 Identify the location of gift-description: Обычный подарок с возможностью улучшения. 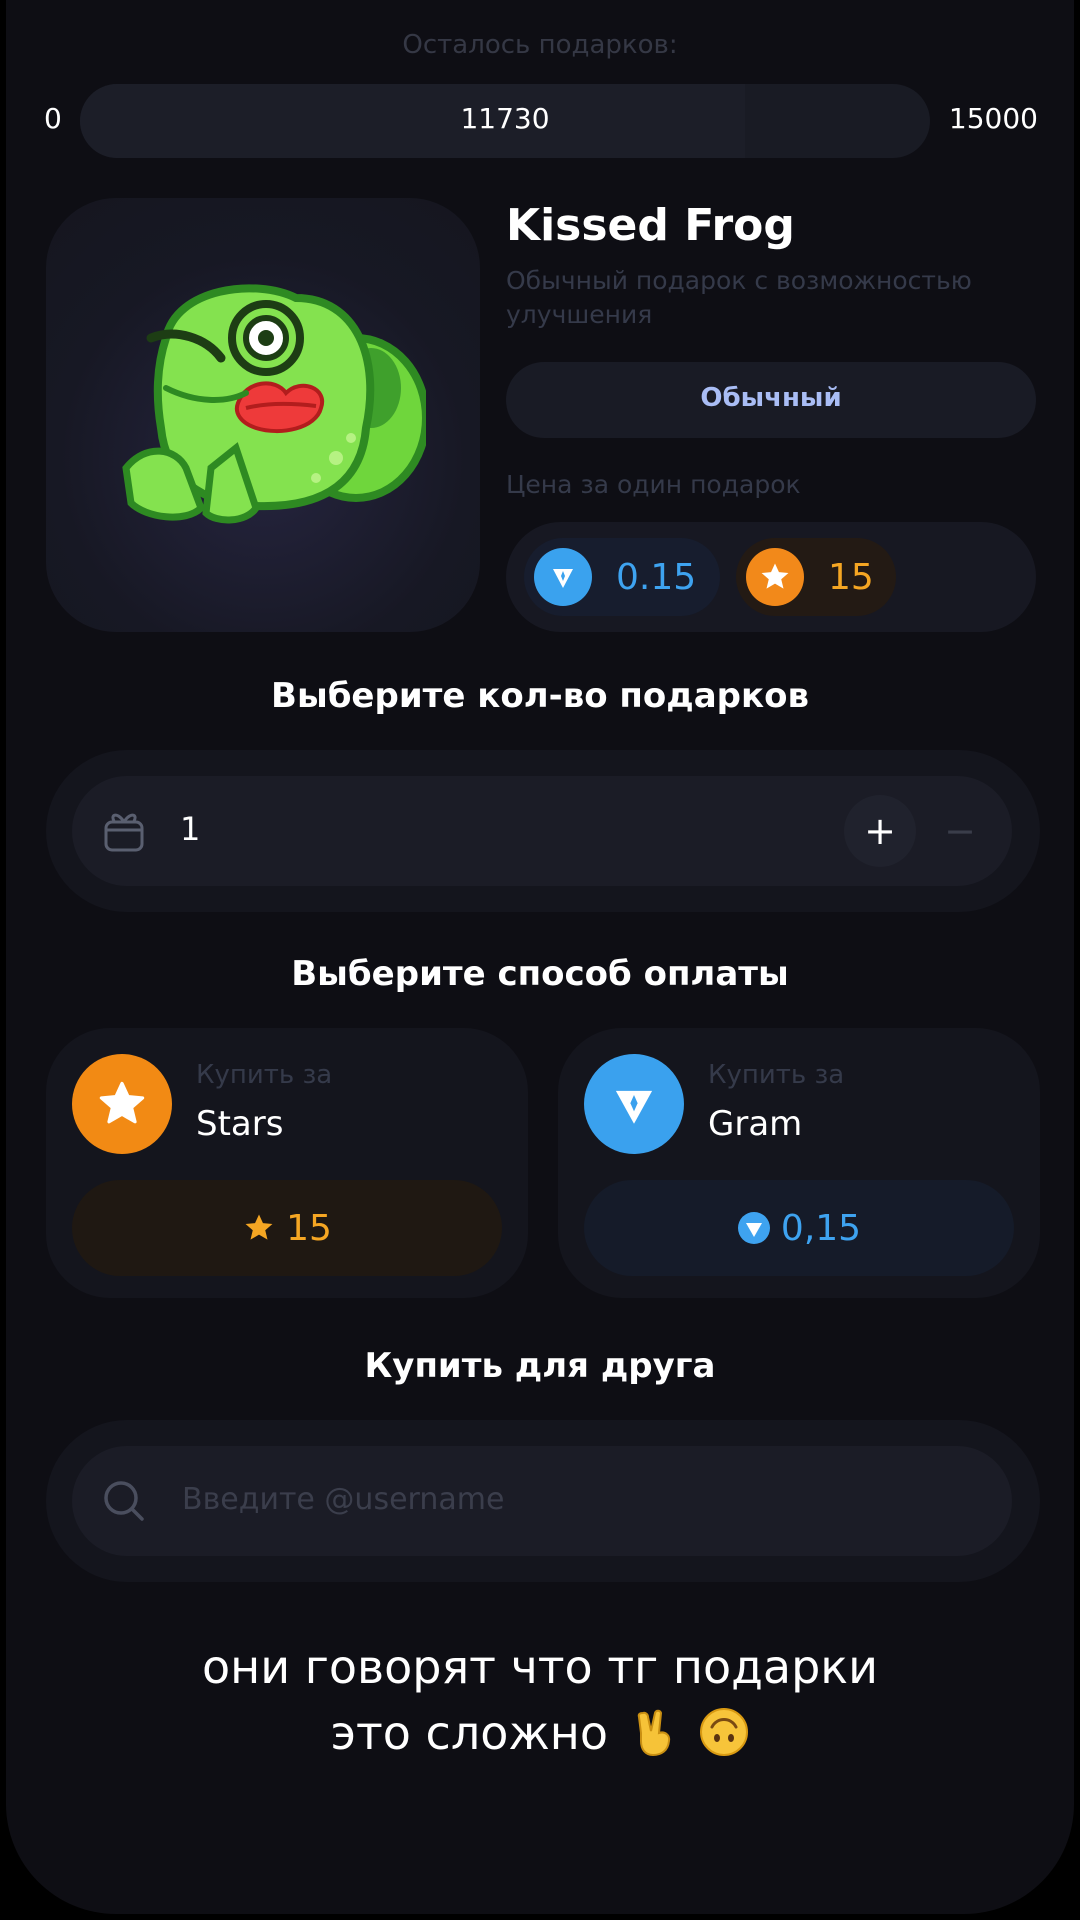
(739, 297).